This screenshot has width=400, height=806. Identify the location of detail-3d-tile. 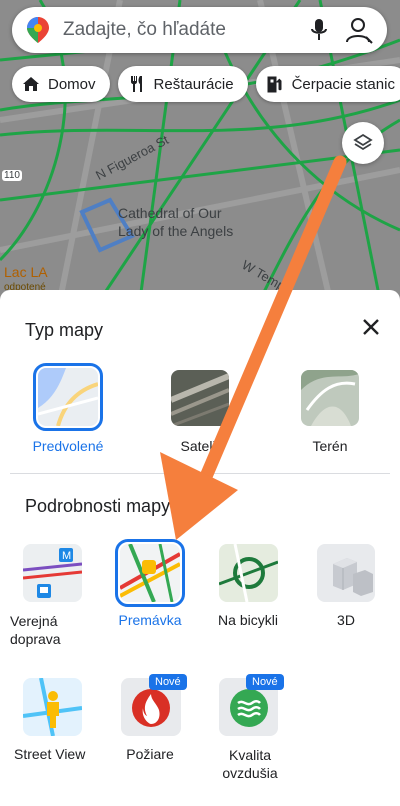
(346, 573).